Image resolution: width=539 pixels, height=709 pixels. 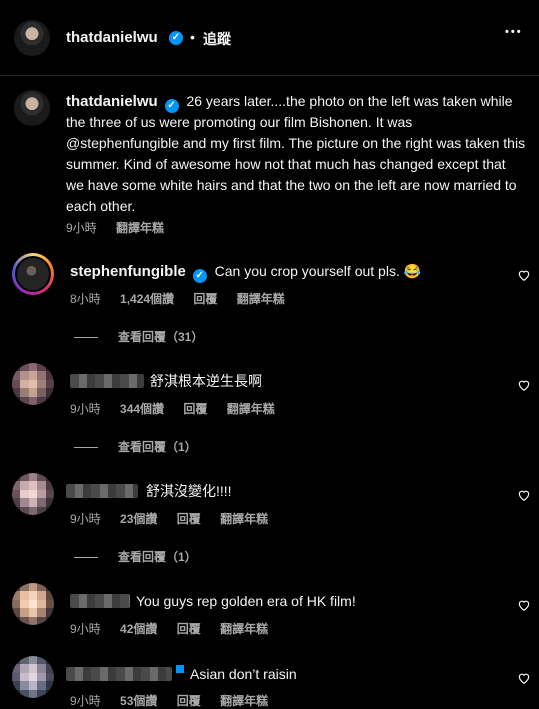 What do you see at coordinates (138, 701) in the screenshot?
I see `comment-likes: 53個讚` at bounding box center [138, 701].